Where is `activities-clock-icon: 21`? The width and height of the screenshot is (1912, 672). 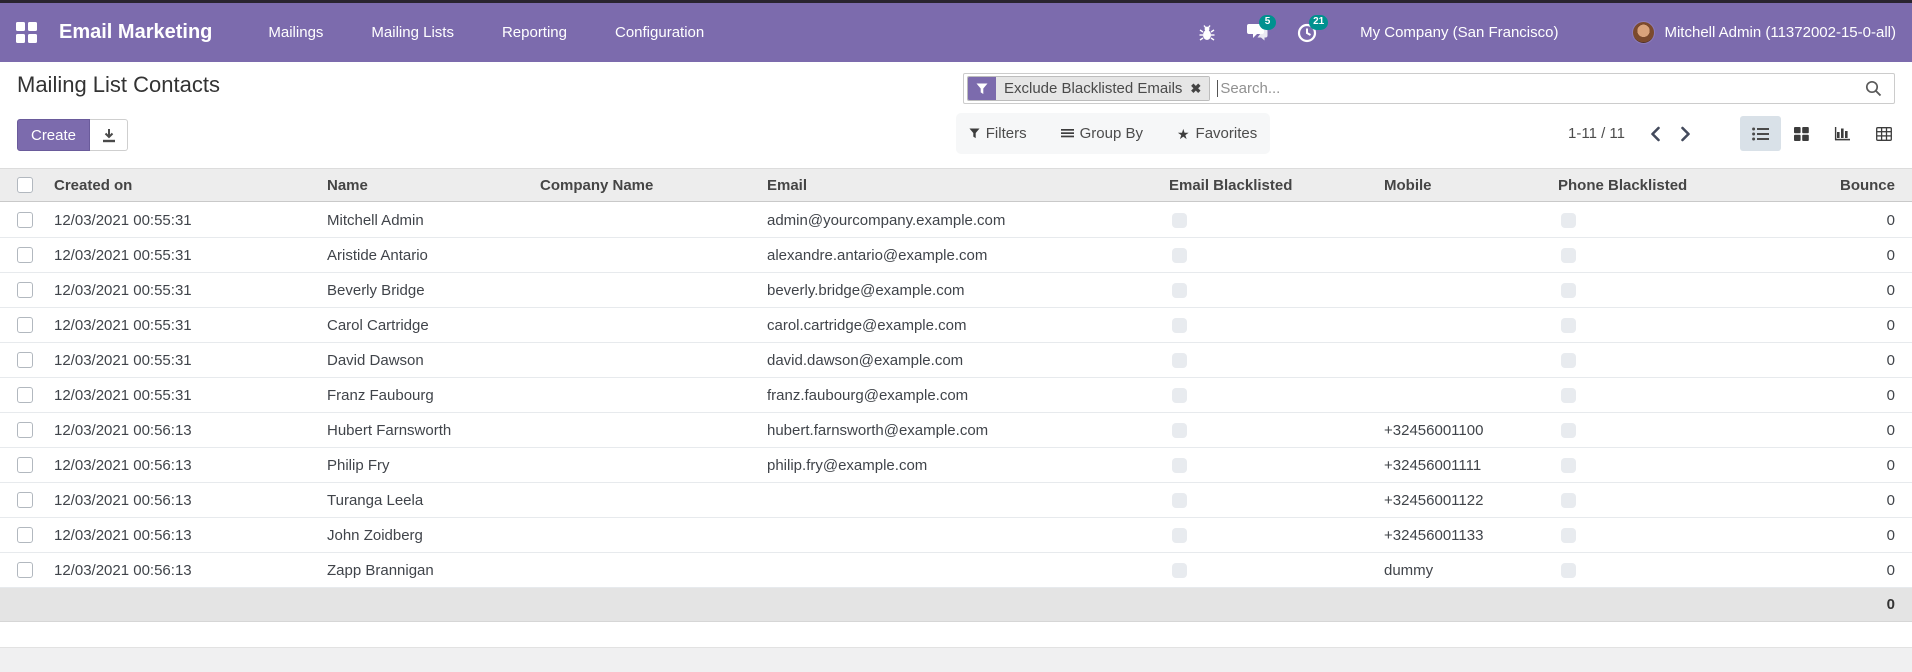
activities-clock-icon: 21 is located at coordinates (1312, 29).